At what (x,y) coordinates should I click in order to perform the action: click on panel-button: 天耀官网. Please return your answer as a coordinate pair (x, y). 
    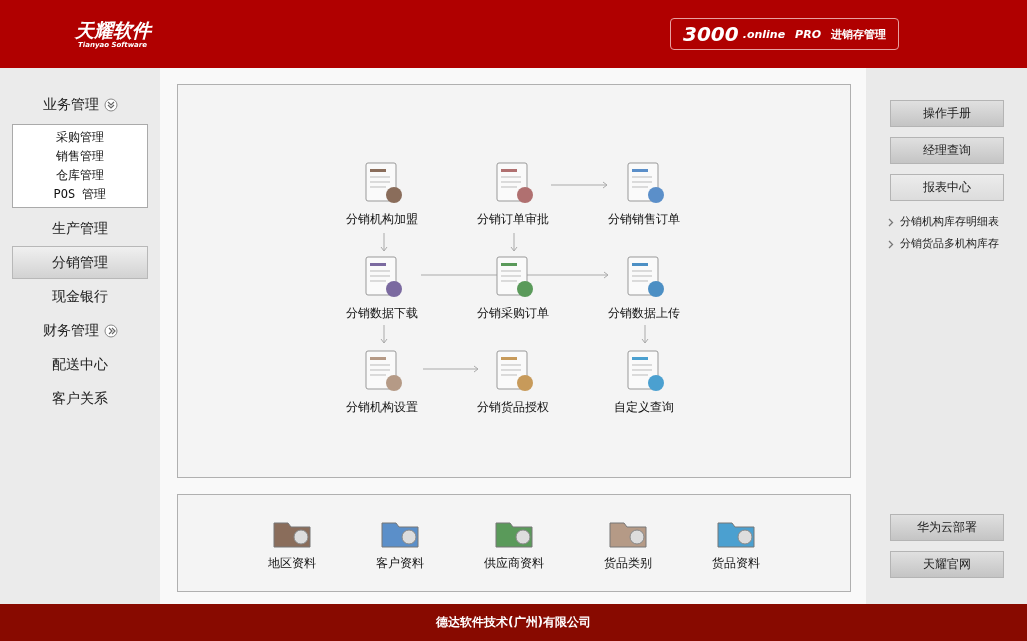
    Looking at the image, I should click on (947, 564).